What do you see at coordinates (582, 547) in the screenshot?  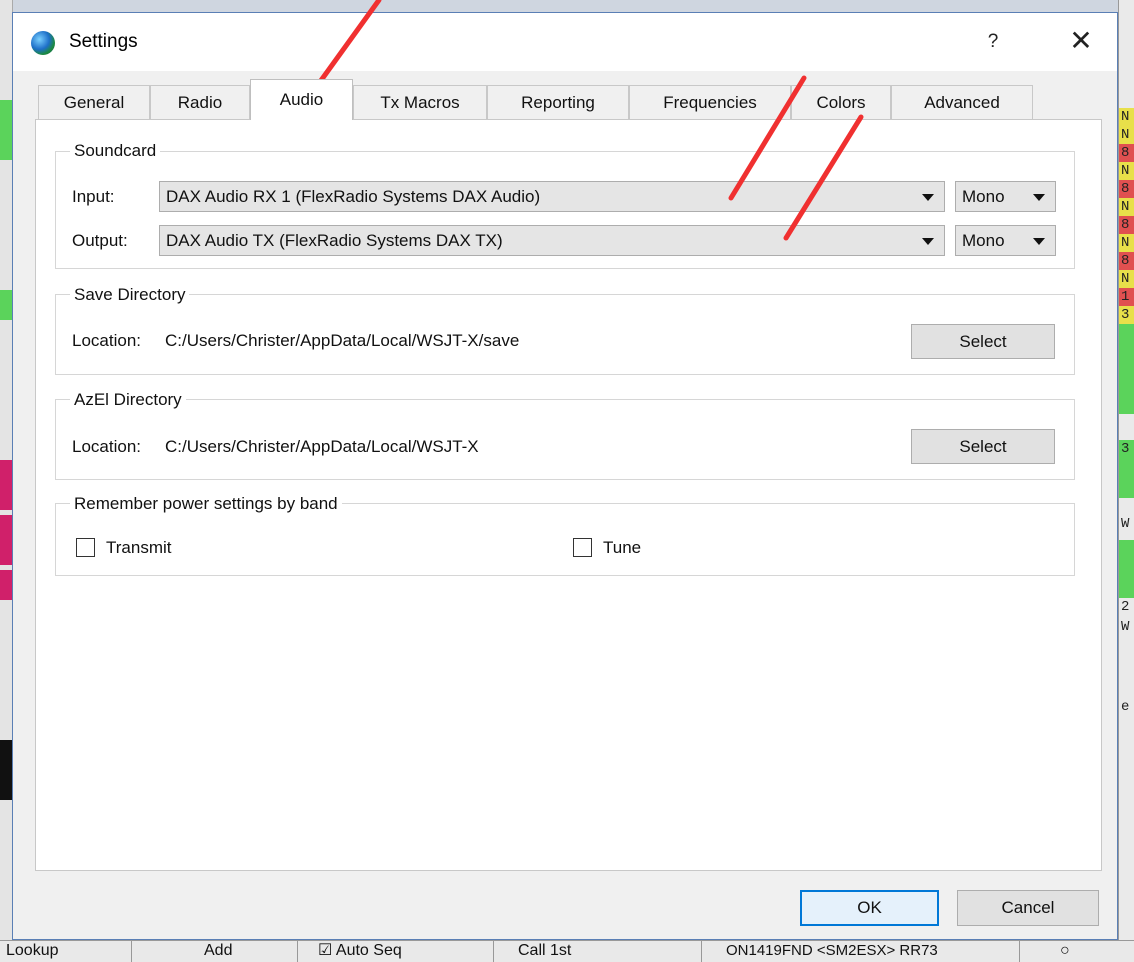 I see `tune-checkbox` at bounding box center [582, 547].